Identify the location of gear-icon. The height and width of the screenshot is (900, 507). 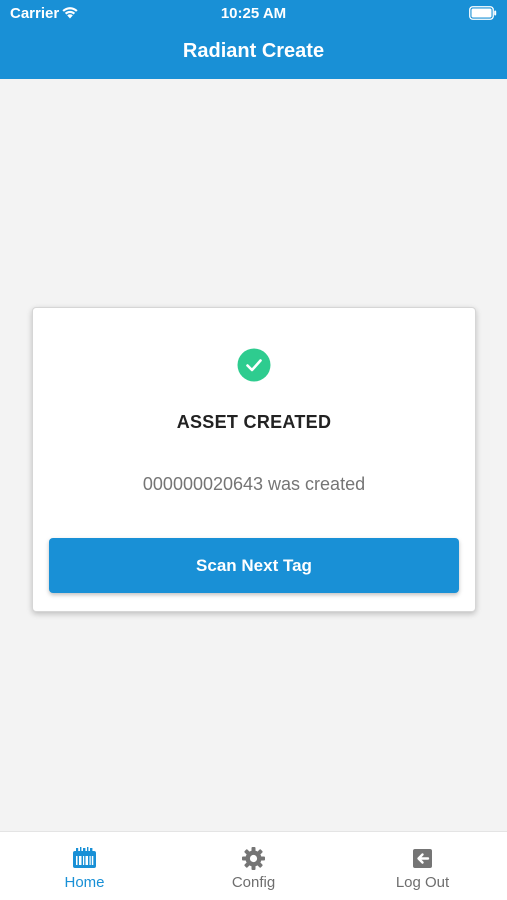
(253, 858).